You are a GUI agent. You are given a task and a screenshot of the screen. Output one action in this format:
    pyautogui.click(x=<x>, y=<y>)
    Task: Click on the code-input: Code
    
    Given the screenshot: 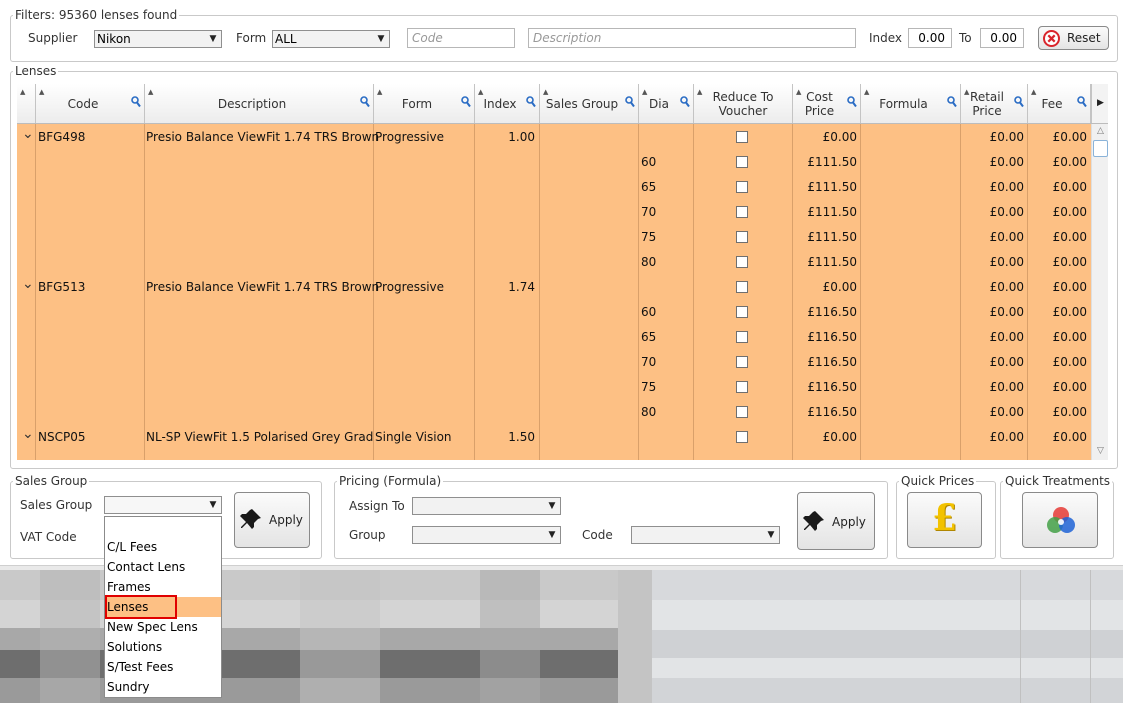 What is the action you would take?
    pyautogui.click(x=461, y=38)
    